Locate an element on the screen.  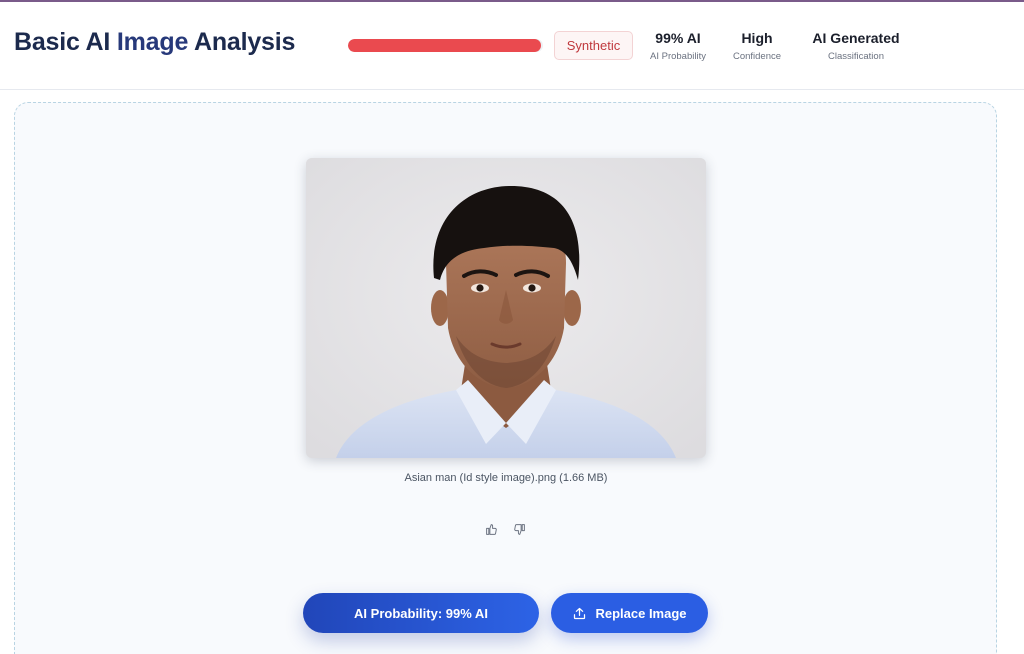
stat-label: Confidence is located at coordinates (757, 56).